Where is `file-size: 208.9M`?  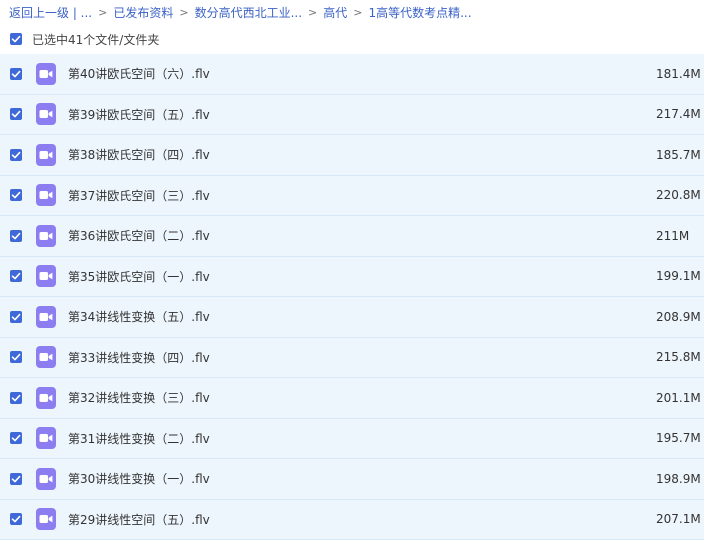 file-size: 208.9M is located at coordinates (678, 317).